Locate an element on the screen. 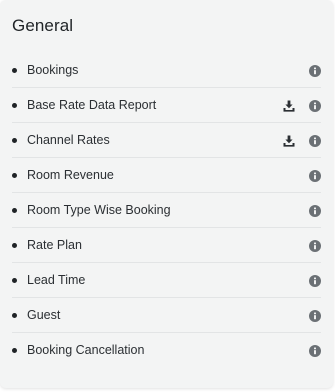  report-item-base-rate-data-report: Base Rate Data Report is located at coordinates (166, 105).